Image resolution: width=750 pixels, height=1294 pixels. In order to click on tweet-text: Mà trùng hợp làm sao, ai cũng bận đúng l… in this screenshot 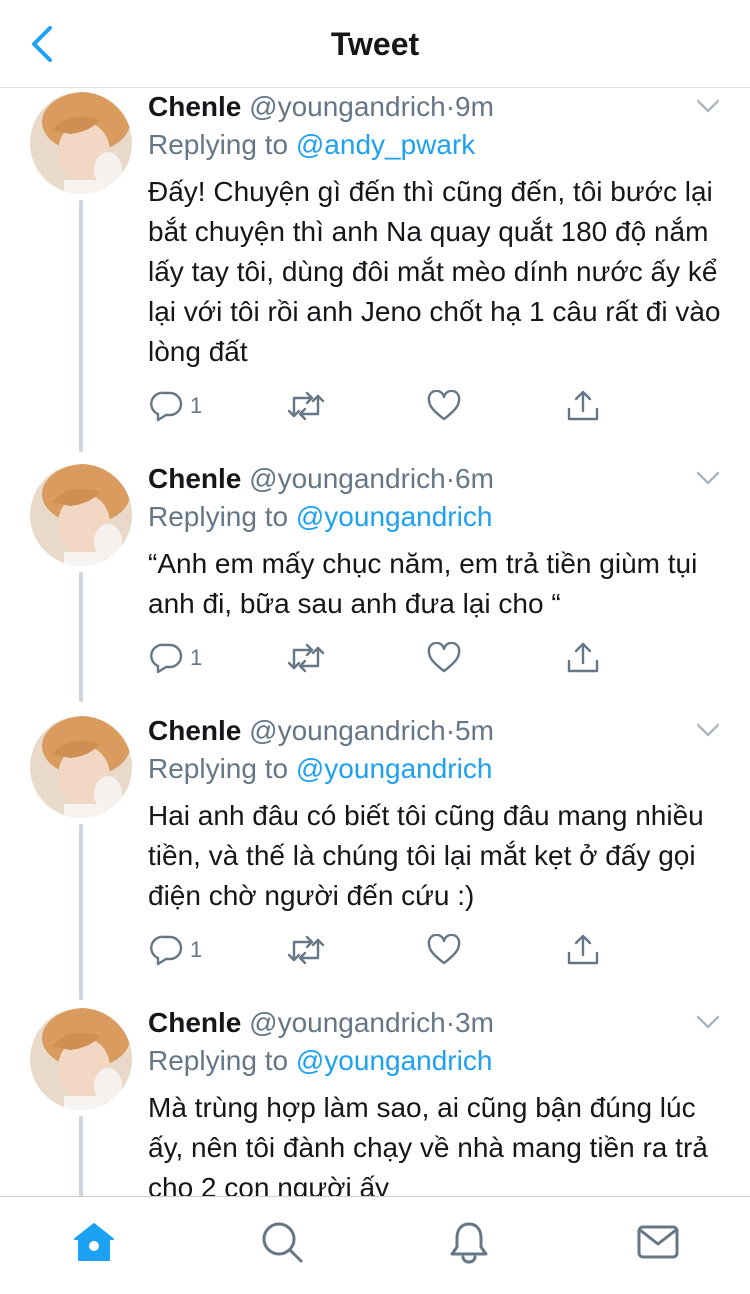, I will do `click(428, 1144)`.